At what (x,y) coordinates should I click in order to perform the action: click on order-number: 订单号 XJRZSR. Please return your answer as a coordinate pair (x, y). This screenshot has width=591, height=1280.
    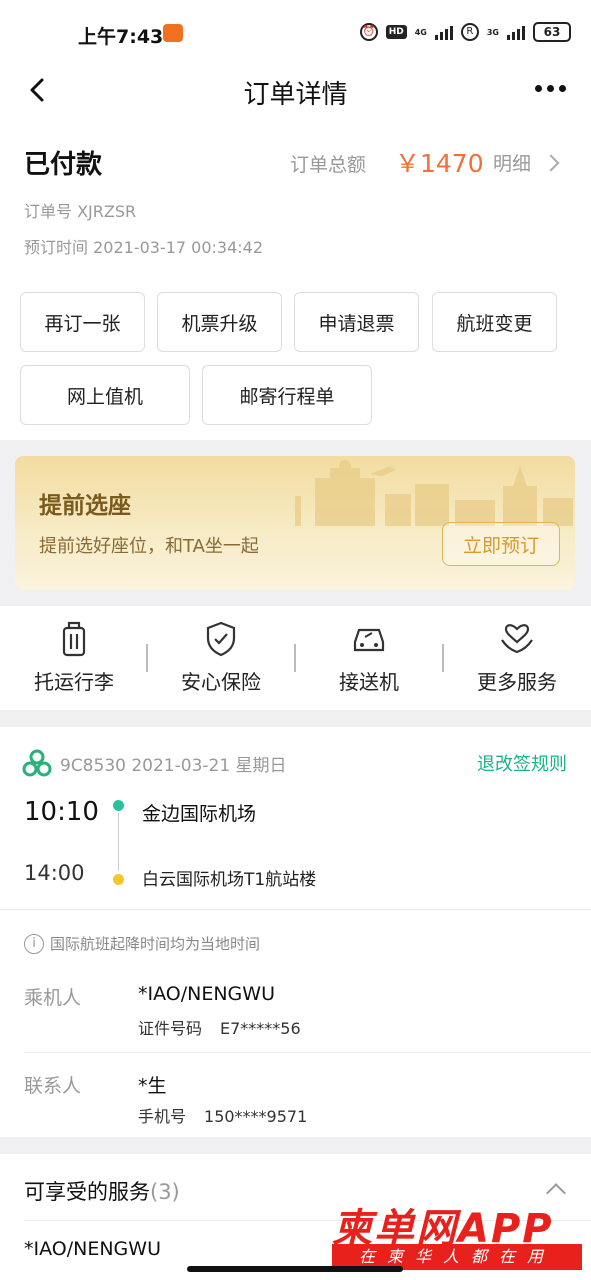
    Looking at the image, I should click on (80, 211).